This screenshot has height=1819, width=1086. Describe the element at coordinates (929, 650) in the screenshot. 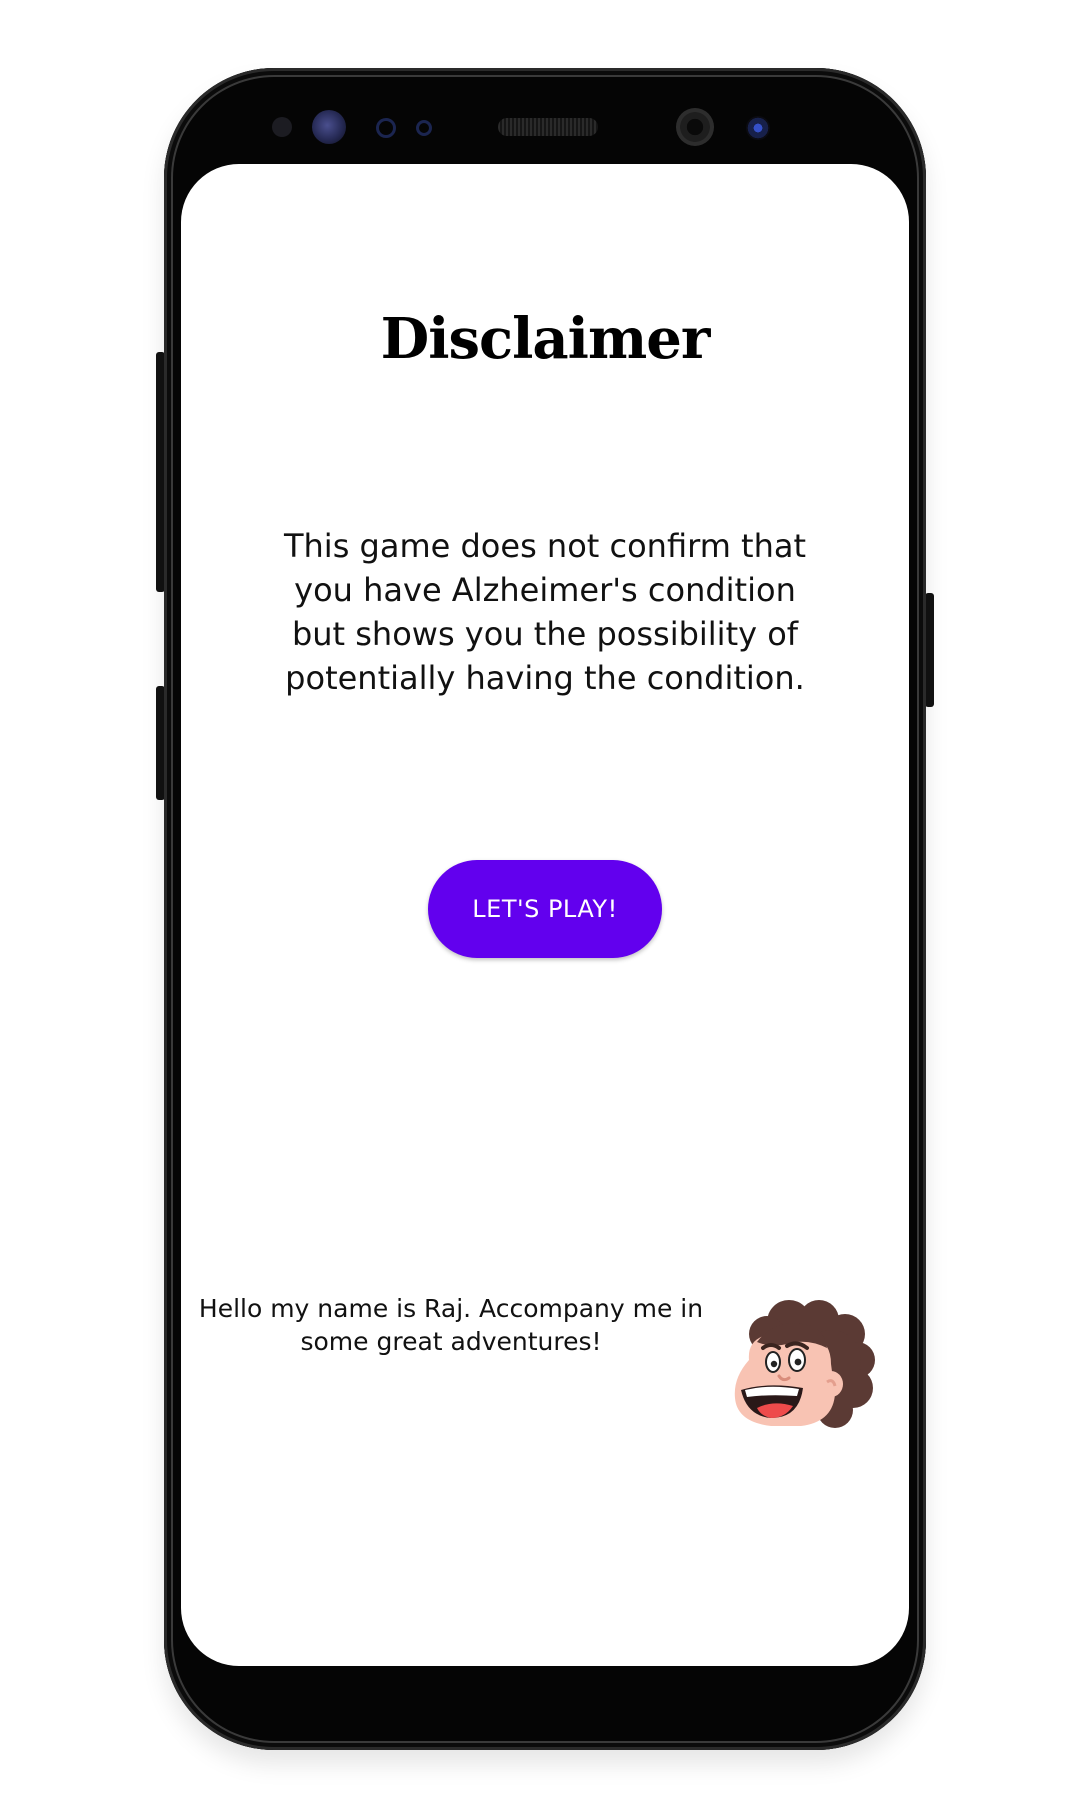

I see `power-button` at that location.